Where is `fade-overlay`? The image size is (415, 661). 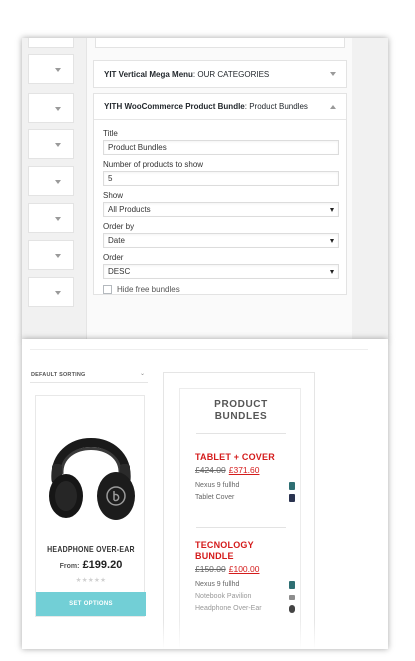
fade-overlay is located at coordinates (205, 635).